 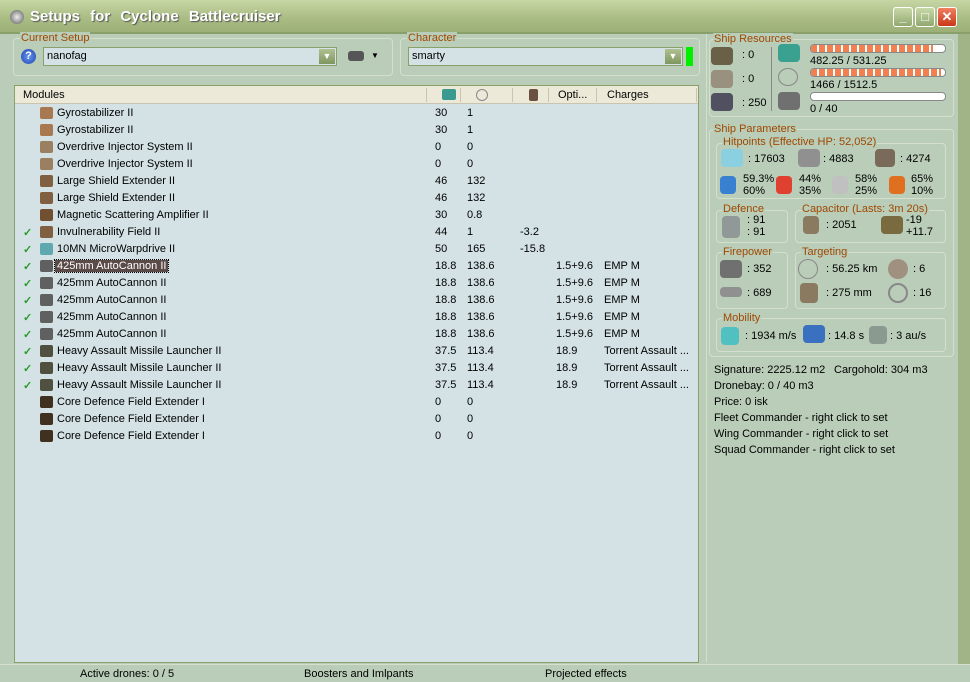 What do you see at coordinates (356, 215) in the screenshot?
I see `module-row: Magnetic Scattering Amplifier II 30 0.8` at bounding box center [356, 215].